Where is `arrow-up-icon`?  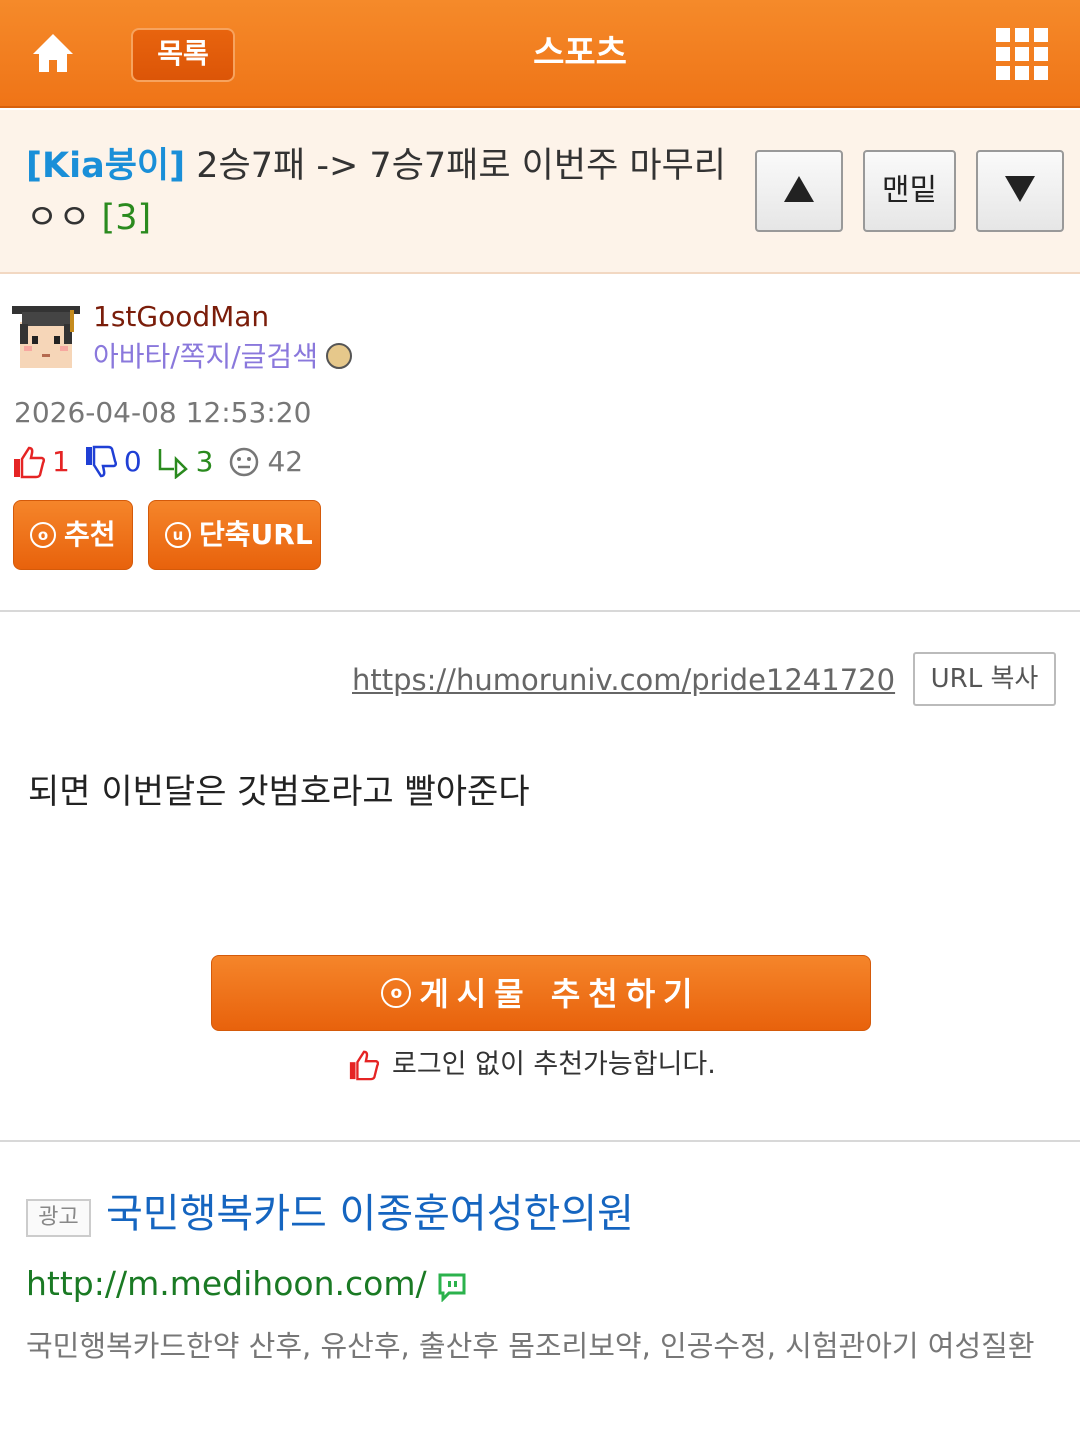
arrow-up-icon is located at coordinates (799, 188).